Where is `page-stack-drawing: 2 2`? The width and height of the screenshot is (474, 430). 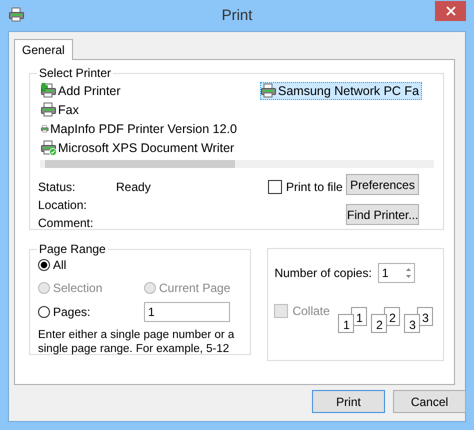 page-stack-drawing: 2 2 is located at coordinates (385, 320).